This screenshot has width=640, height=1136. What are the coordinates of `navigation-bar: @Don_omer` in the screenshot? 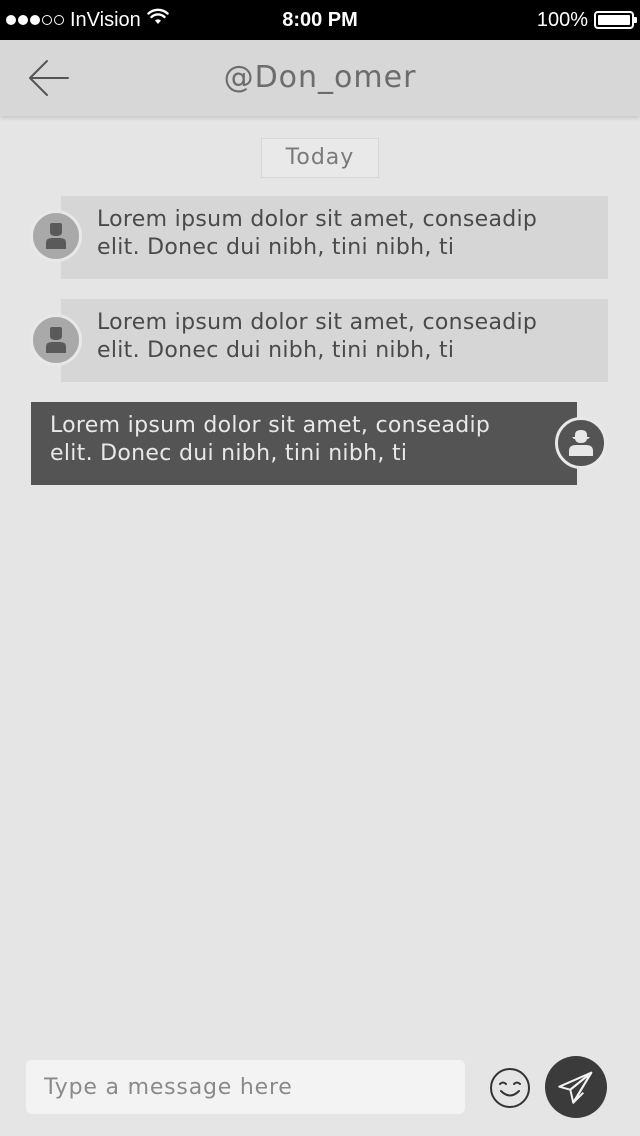 It's located at (320, 78).